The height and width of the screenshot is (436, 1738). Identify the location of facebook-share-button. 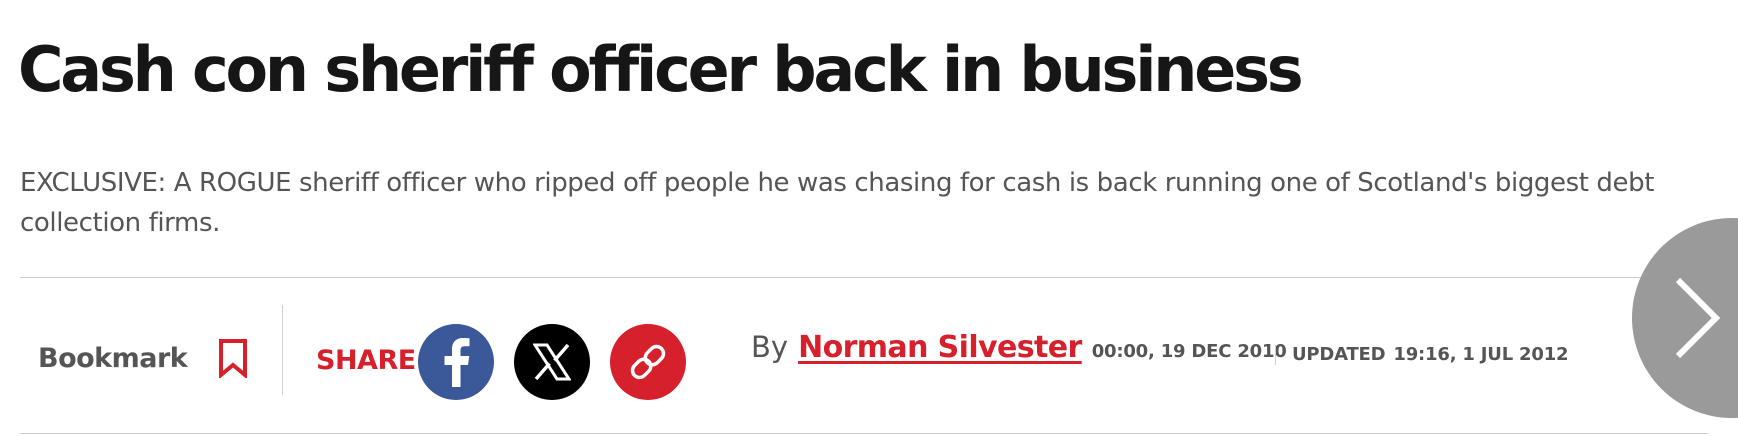
(456, 362).